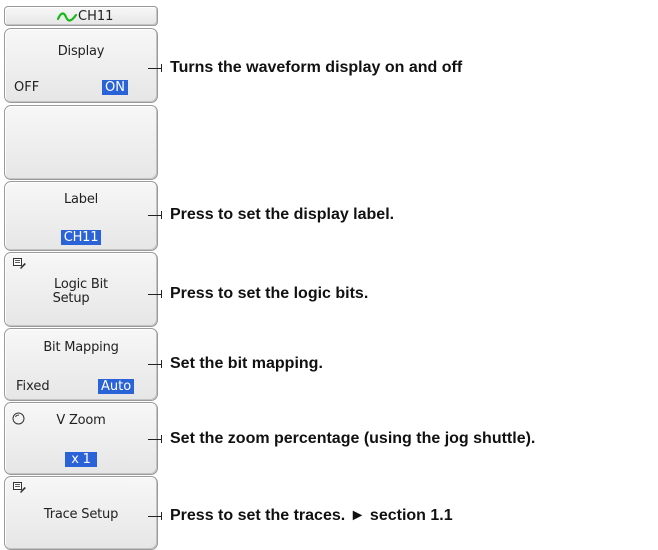  Describe the element at coordinates (81, 420) in the screenshot. I see `v-zoom-title: V Zoom` at that location.